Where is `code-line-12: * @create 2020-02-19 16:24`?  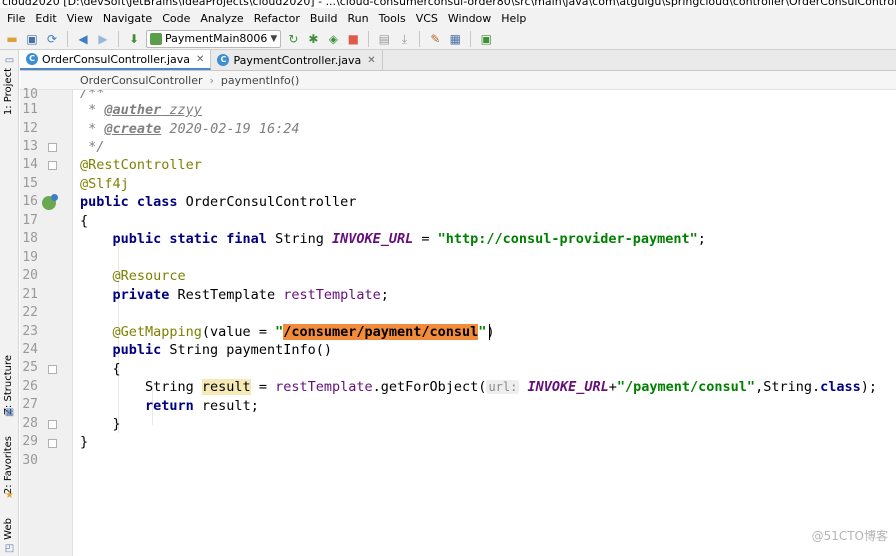 code-line-12: * @create 2020-02-19 16:24 is located at coordinates (189, 129).